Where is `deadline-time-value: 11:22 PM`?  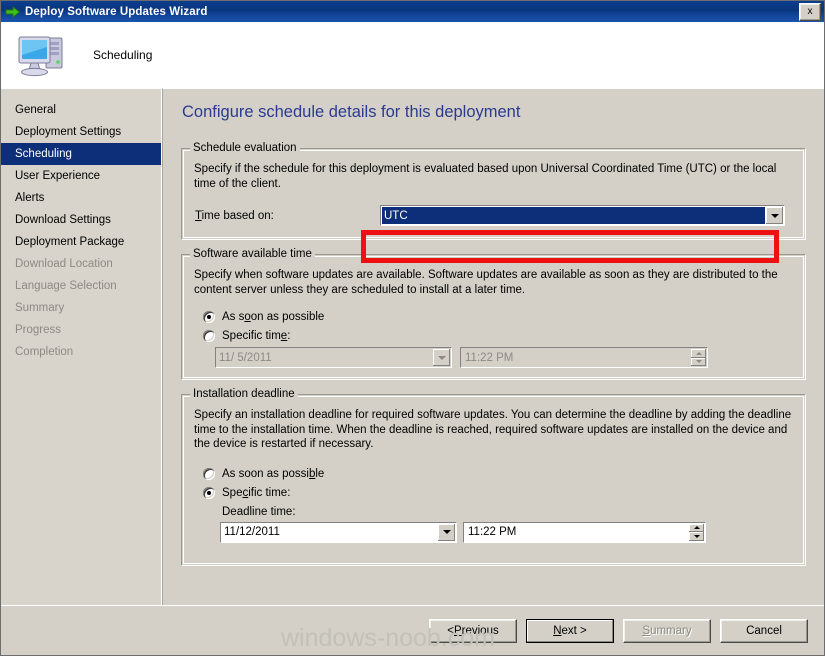
deadline-time-value: 11:22 PM is located at coordinates (492, 532).